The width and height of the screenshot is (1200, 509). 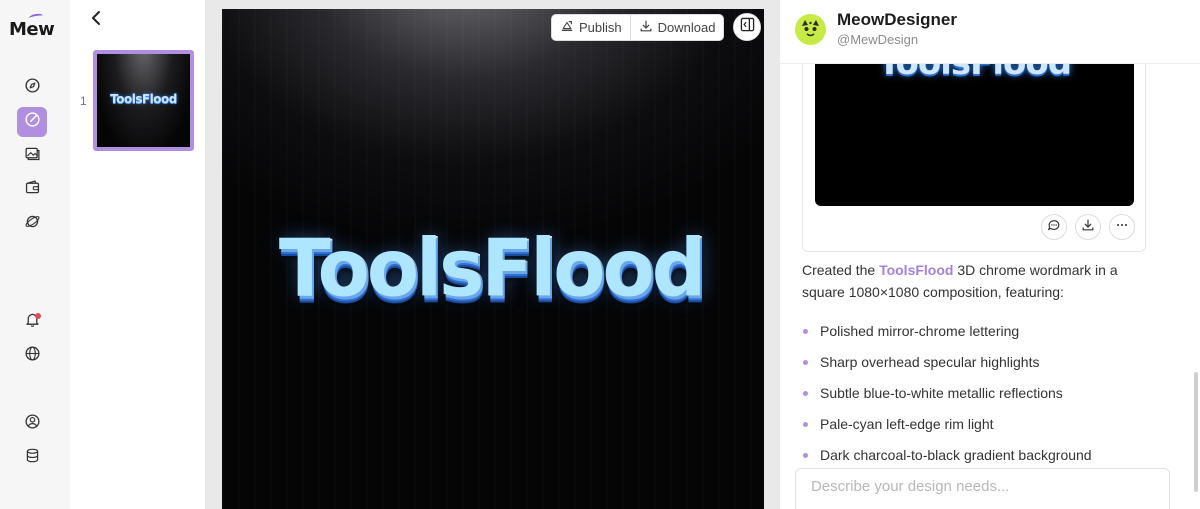 I want to click on download-label: Download, so click(x=686, y=27).